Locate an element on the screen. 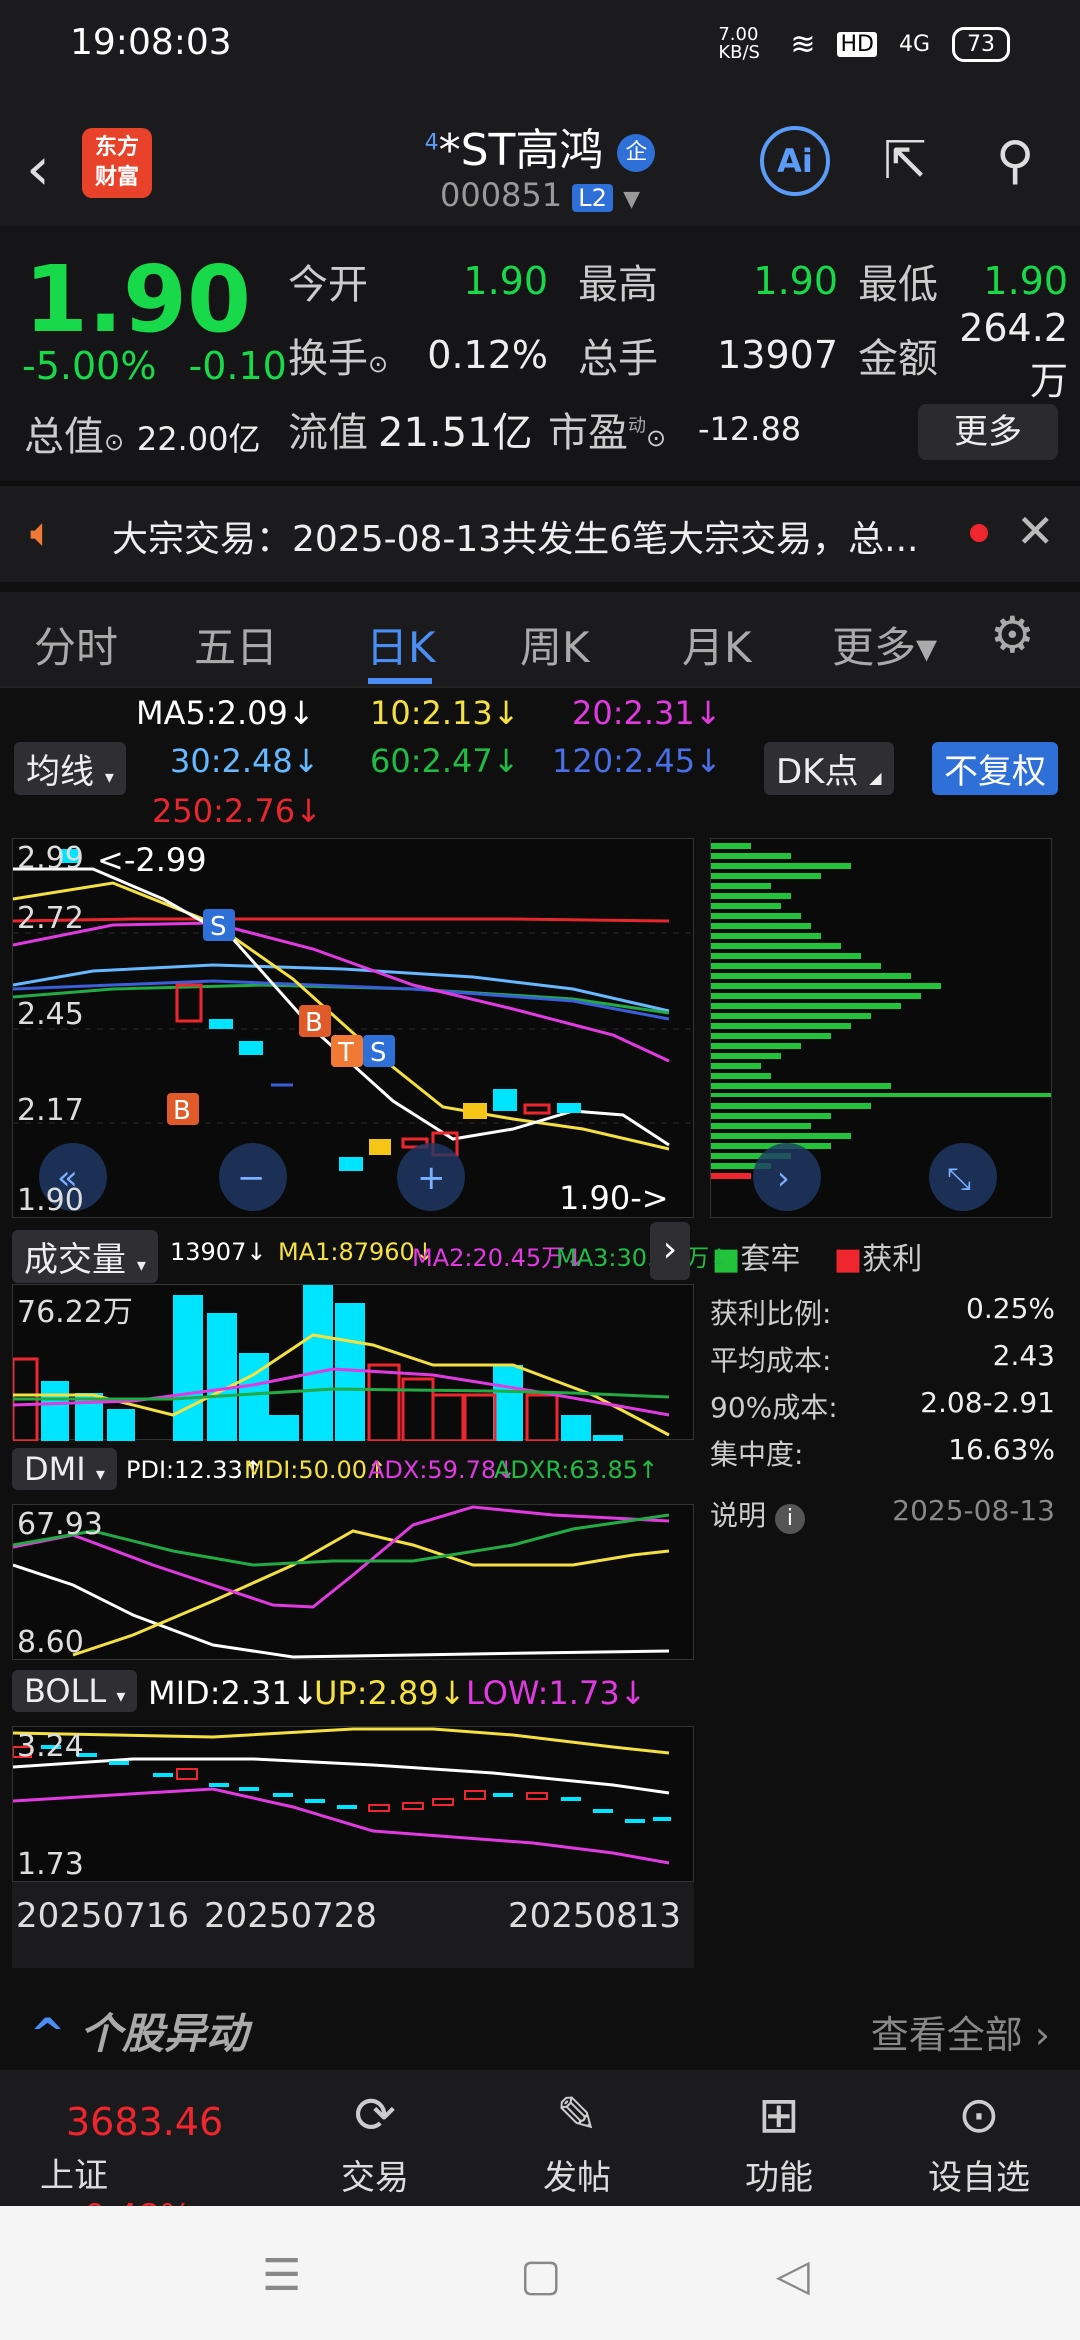 The height and width of the screenshot is (2340, 1080). chip-date: 2025-08-13 is located at coordinates (973, 1510).